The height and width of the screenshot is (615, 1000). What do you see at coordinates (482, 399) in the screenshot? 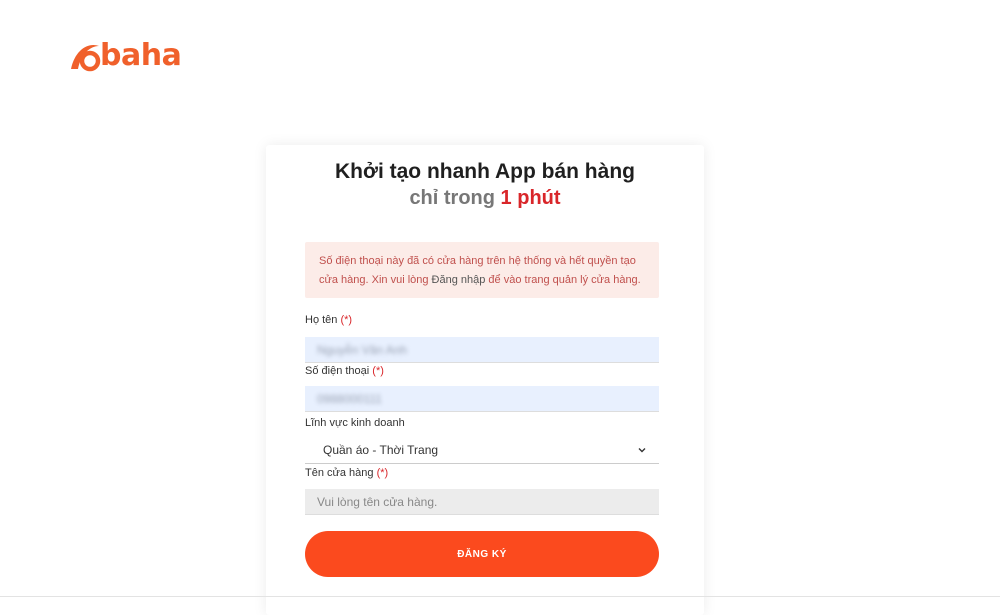
I see `phone-input: 0988000111` at bounding box center [482, 399].